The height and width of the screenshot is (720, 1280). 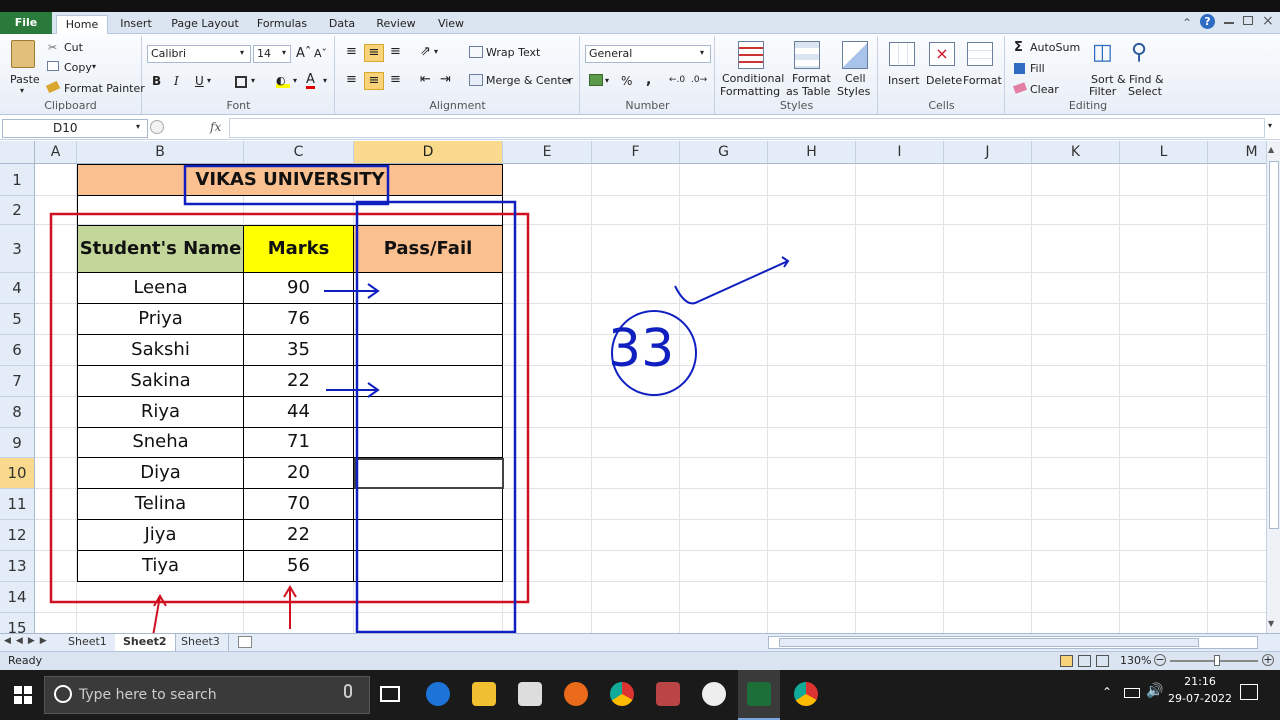 I want to click on font-name-box: Calibri, so click(x=199, y=54).